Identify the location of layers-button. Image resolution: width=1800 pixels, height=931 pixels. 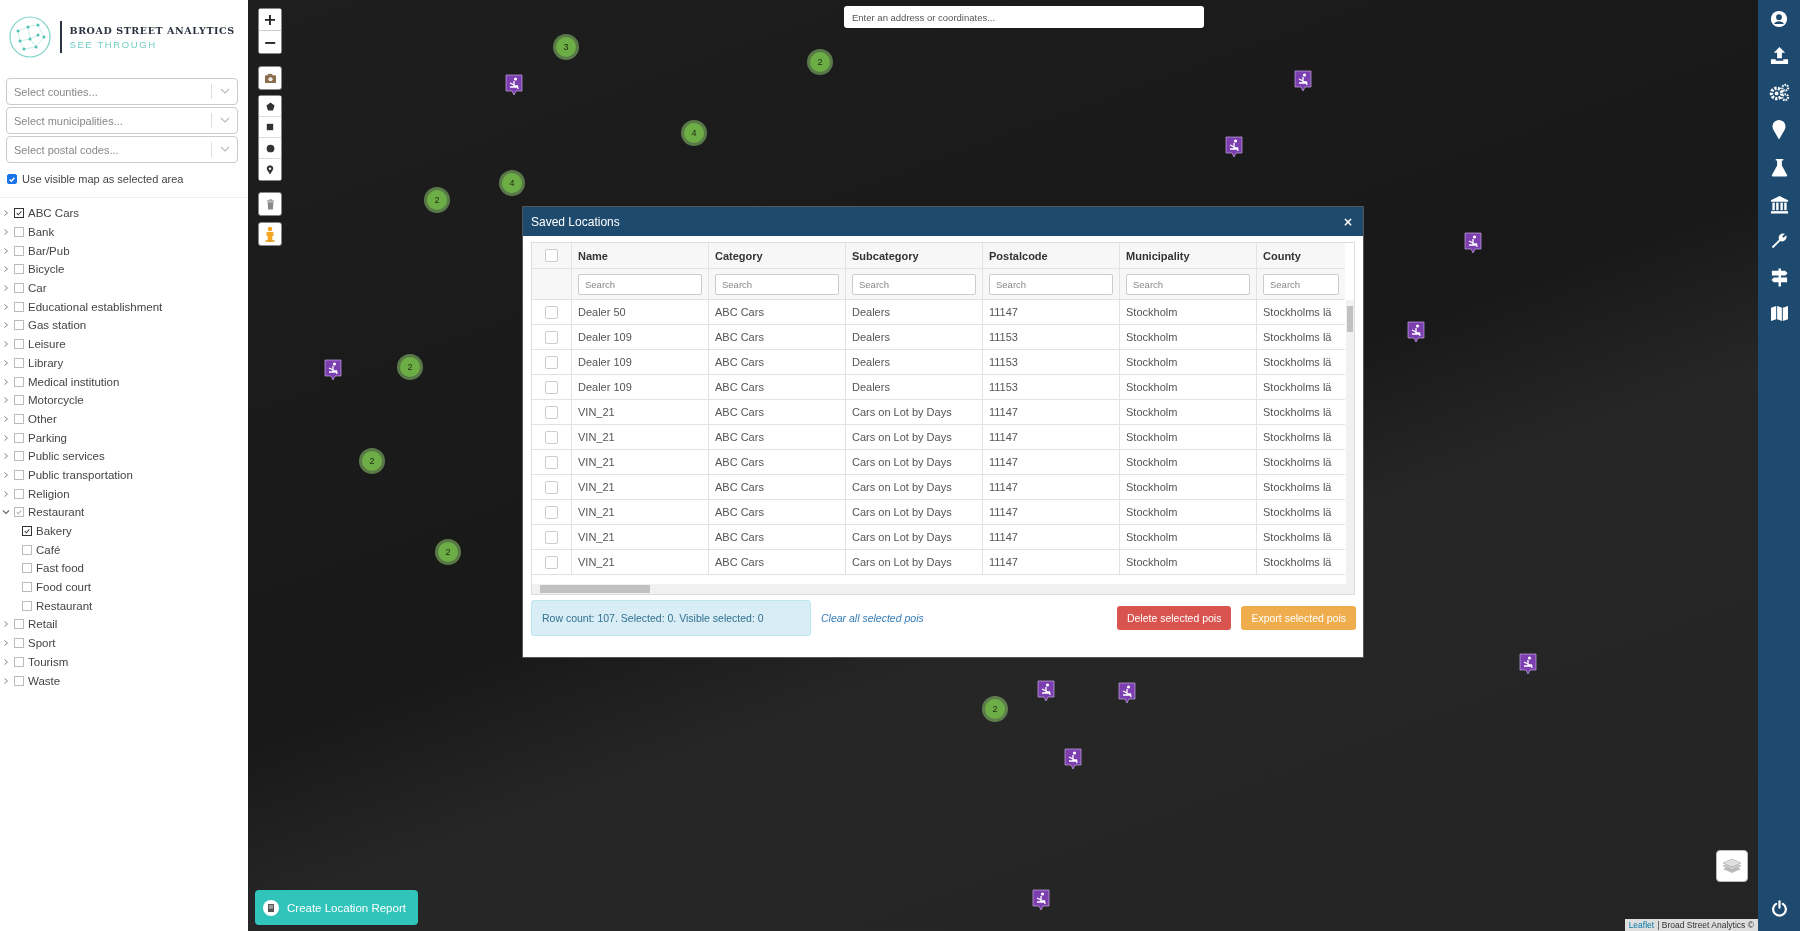
(1732, 866).